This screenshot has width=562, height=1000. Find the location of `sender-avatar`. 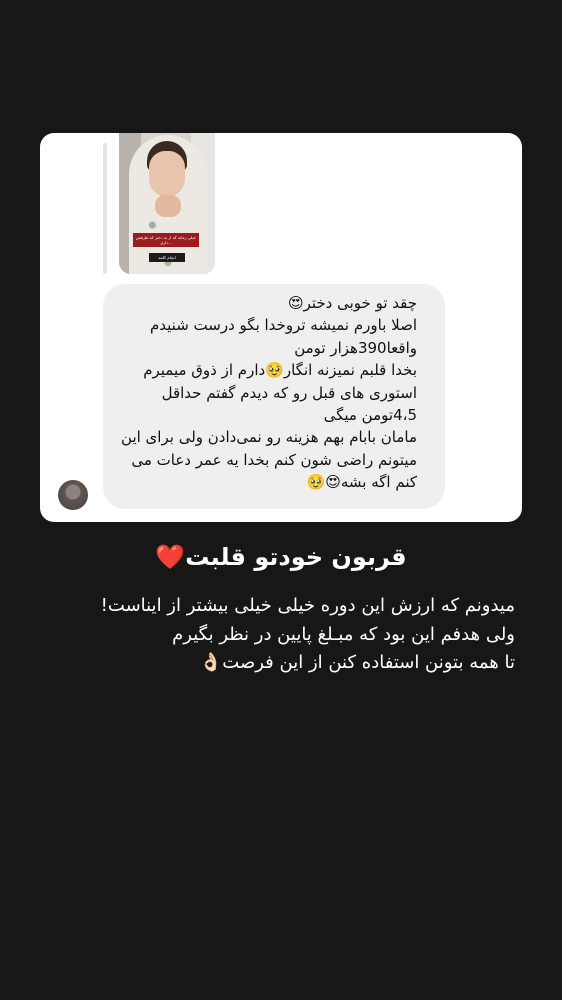

sender-avatar is located at coordinates (73, 495).